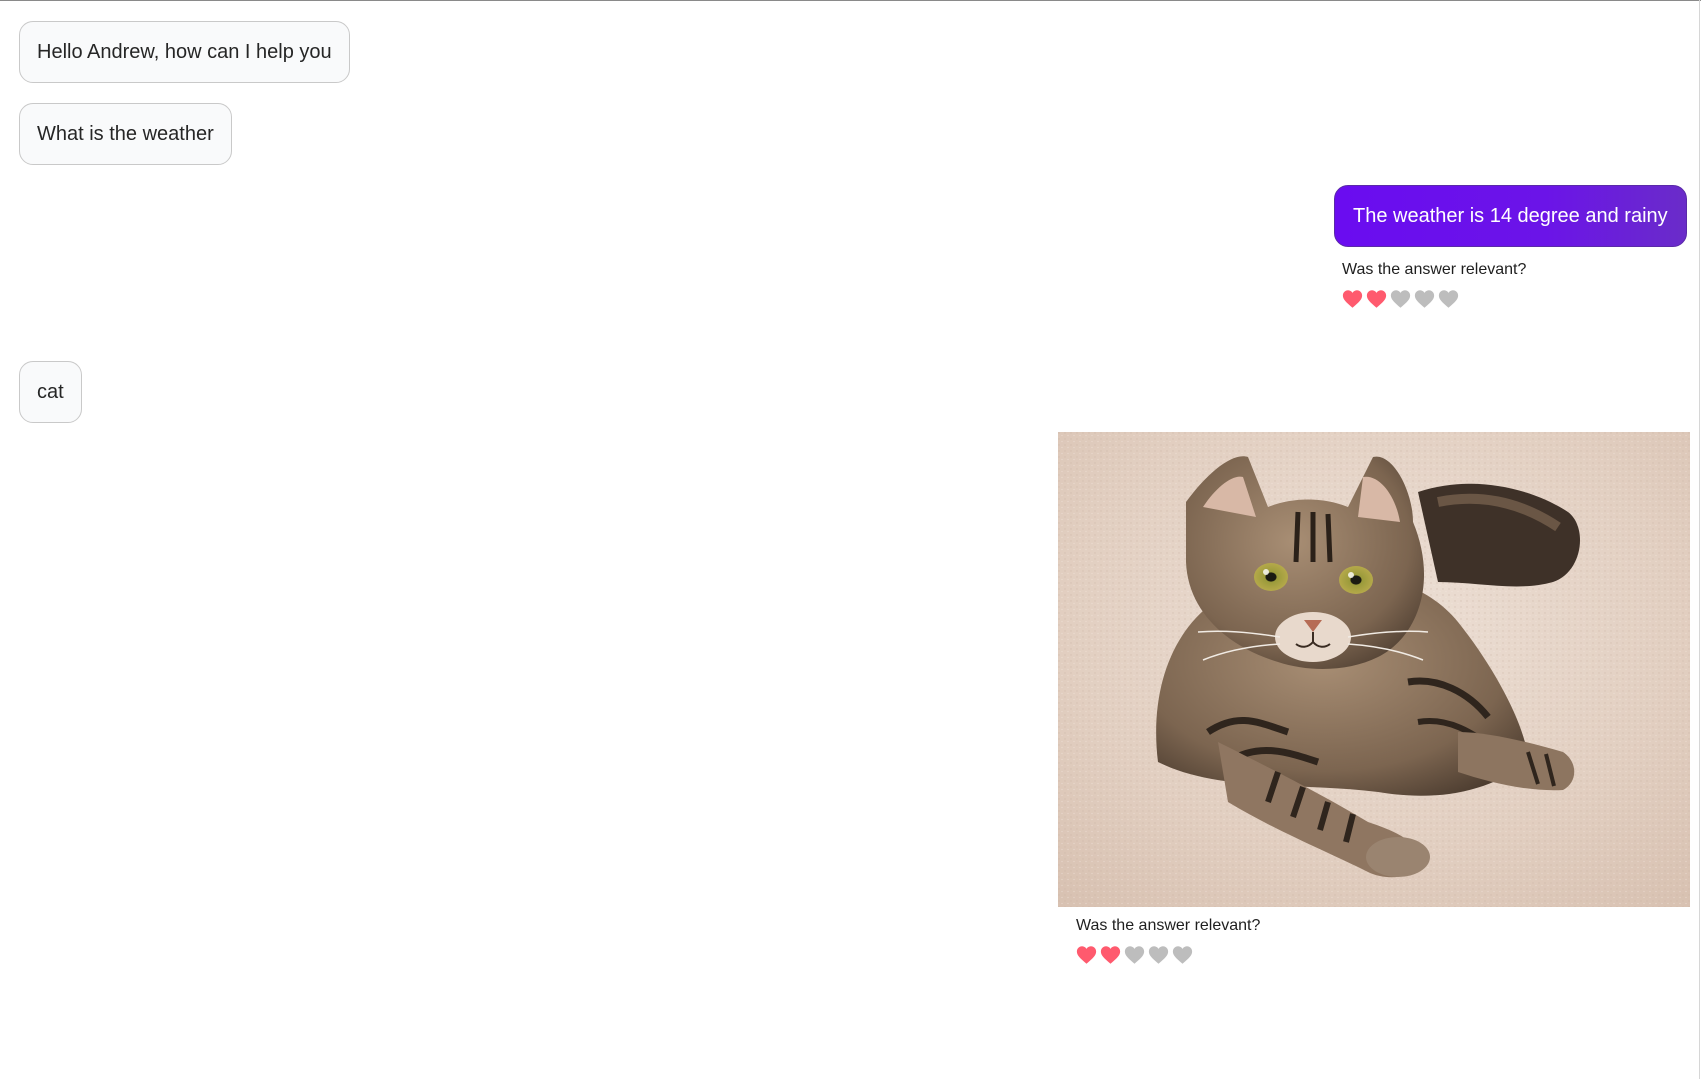 The height and width of the screenshot is (1079, 1701). What do you see at coordinates (125, 134) in the screenshot?
I see `message-weather-question: What is the weather` at bounding box center [125, 134].